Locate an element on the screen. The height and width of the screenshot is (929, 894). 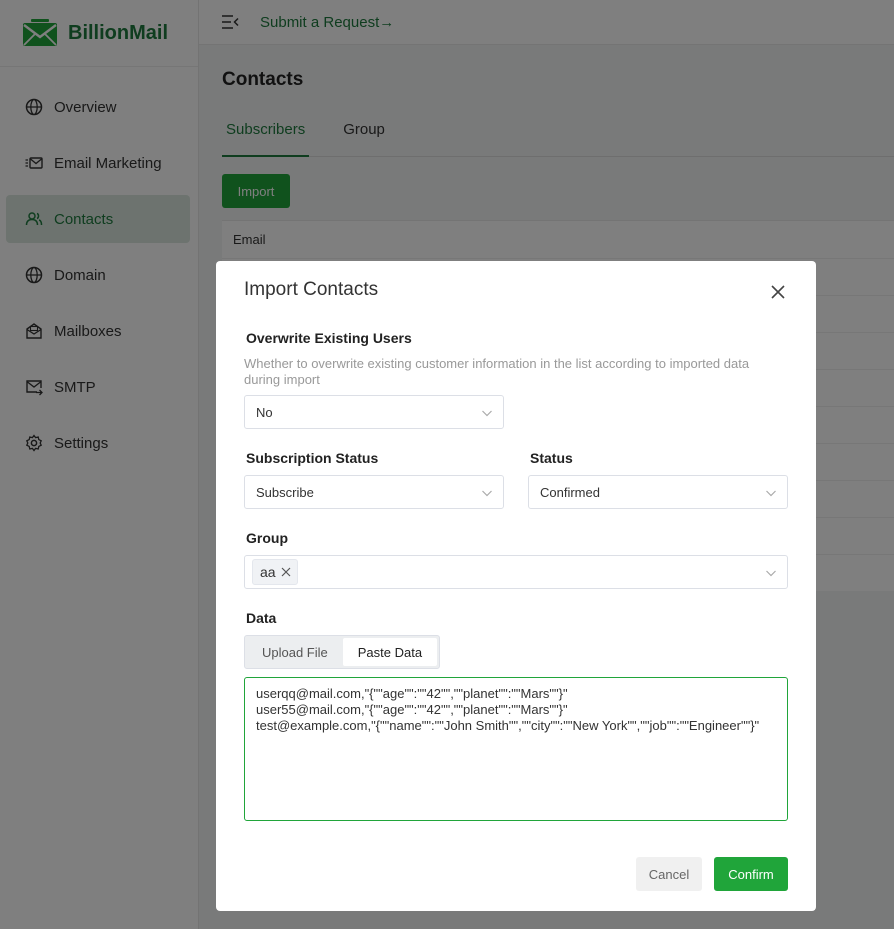
data-label: Data is located at coordinates (261, 618).